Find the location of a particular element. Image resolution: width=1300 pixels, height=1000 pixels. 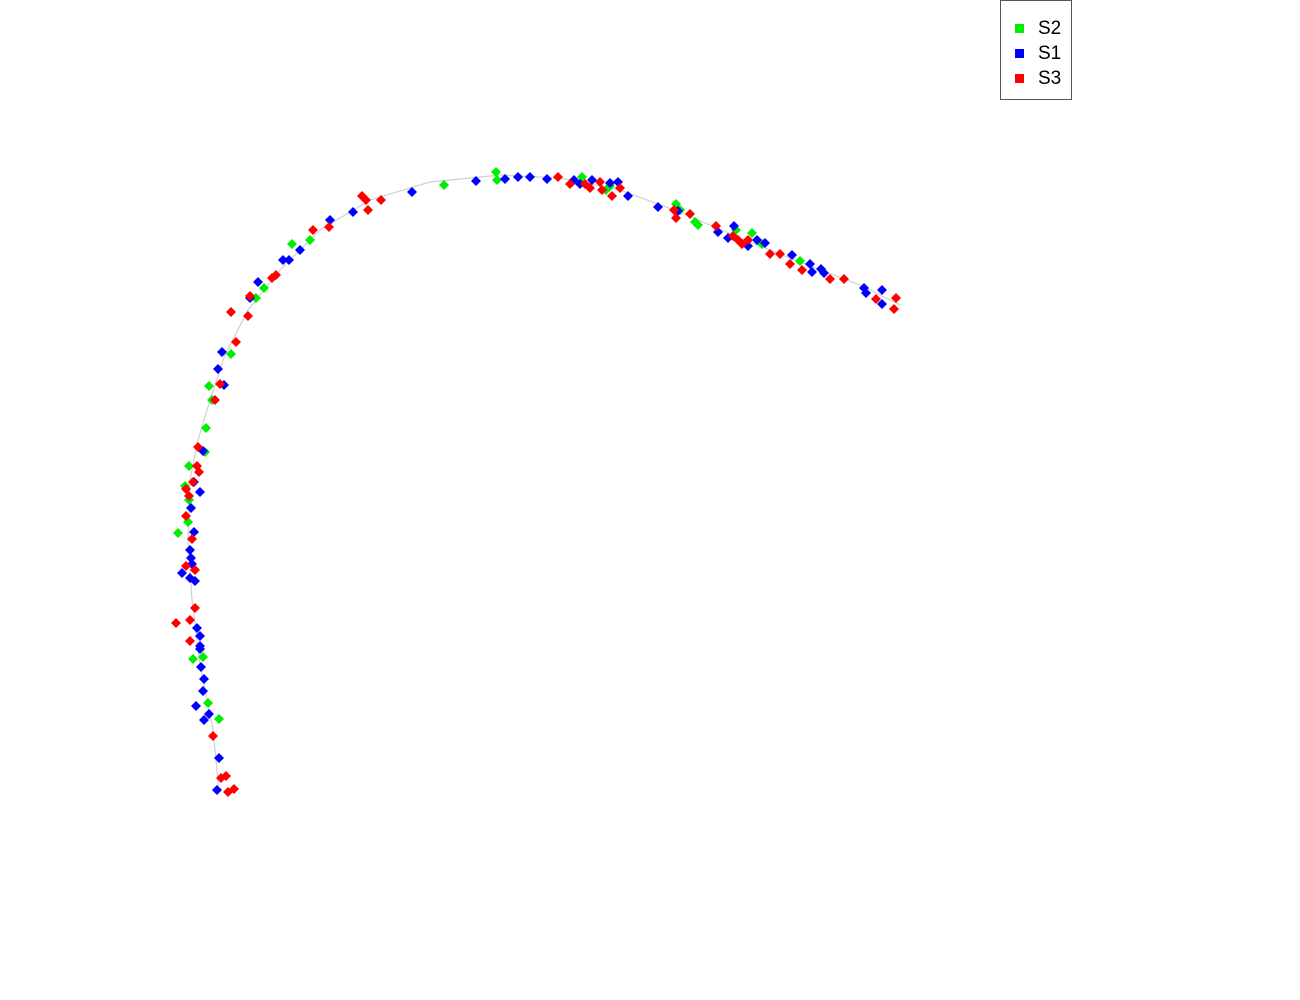

legend-item-s1: S1 is located at coordinates (1036, 53).